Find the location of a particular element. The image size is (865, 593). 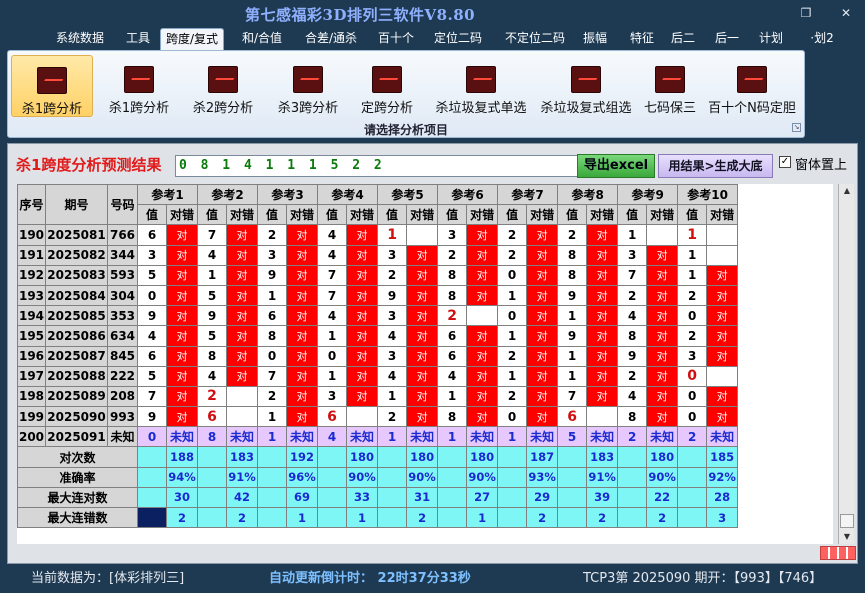

menu-tab: 振幅 is located at coordinates (595, 39).